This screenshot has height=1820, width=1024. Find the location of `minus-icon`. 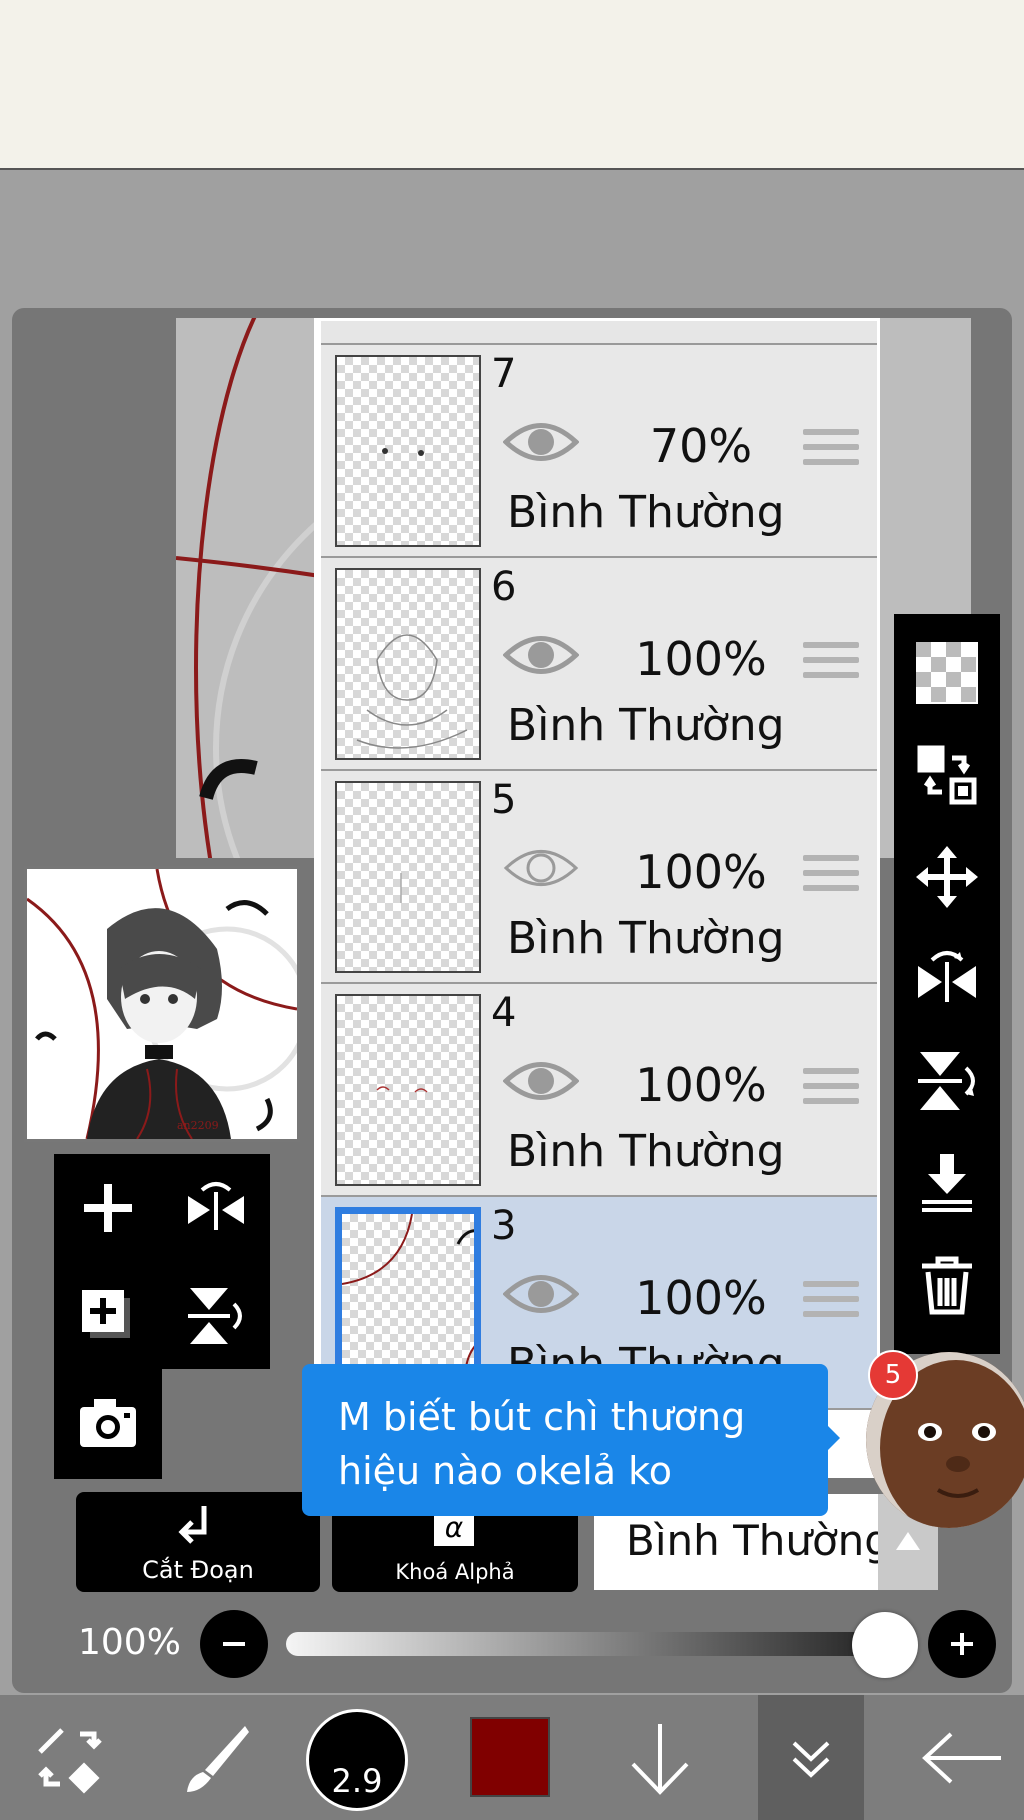

minus-icon is located at coordinates (234, 1644).